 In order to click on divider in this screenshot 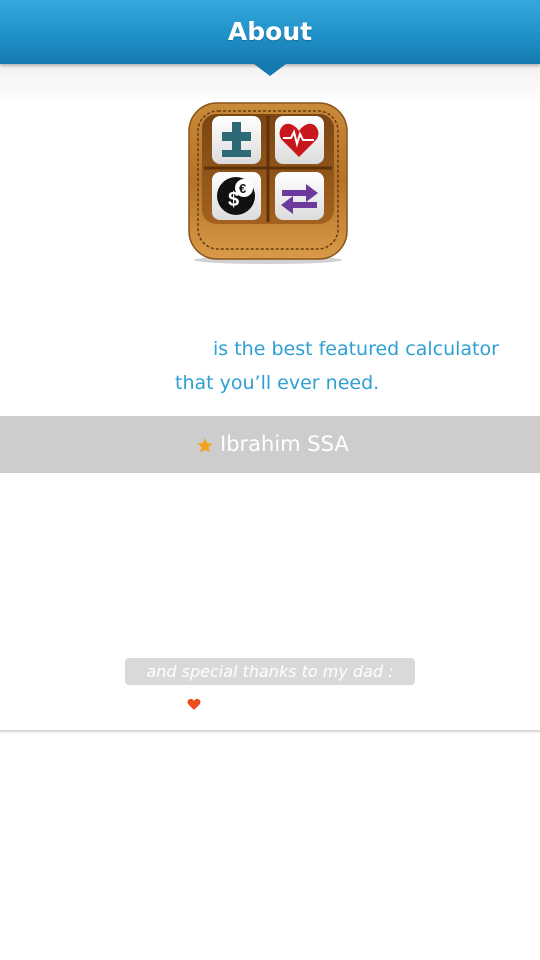, I will do `click(270, 731)`.